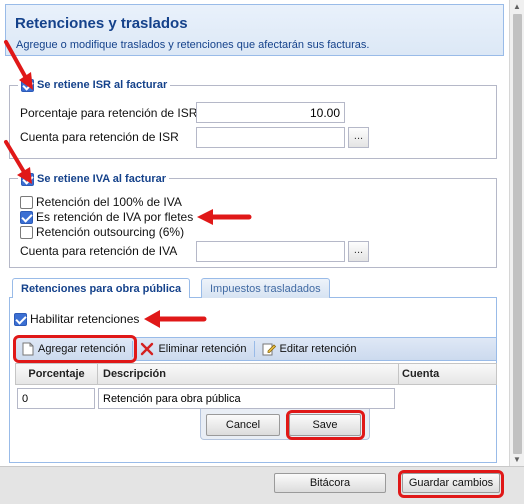 The width and height of the screenshot is (524, 504). I want to click on enable-retenciones-label: Habilitar retenciones, so click(85, 319).